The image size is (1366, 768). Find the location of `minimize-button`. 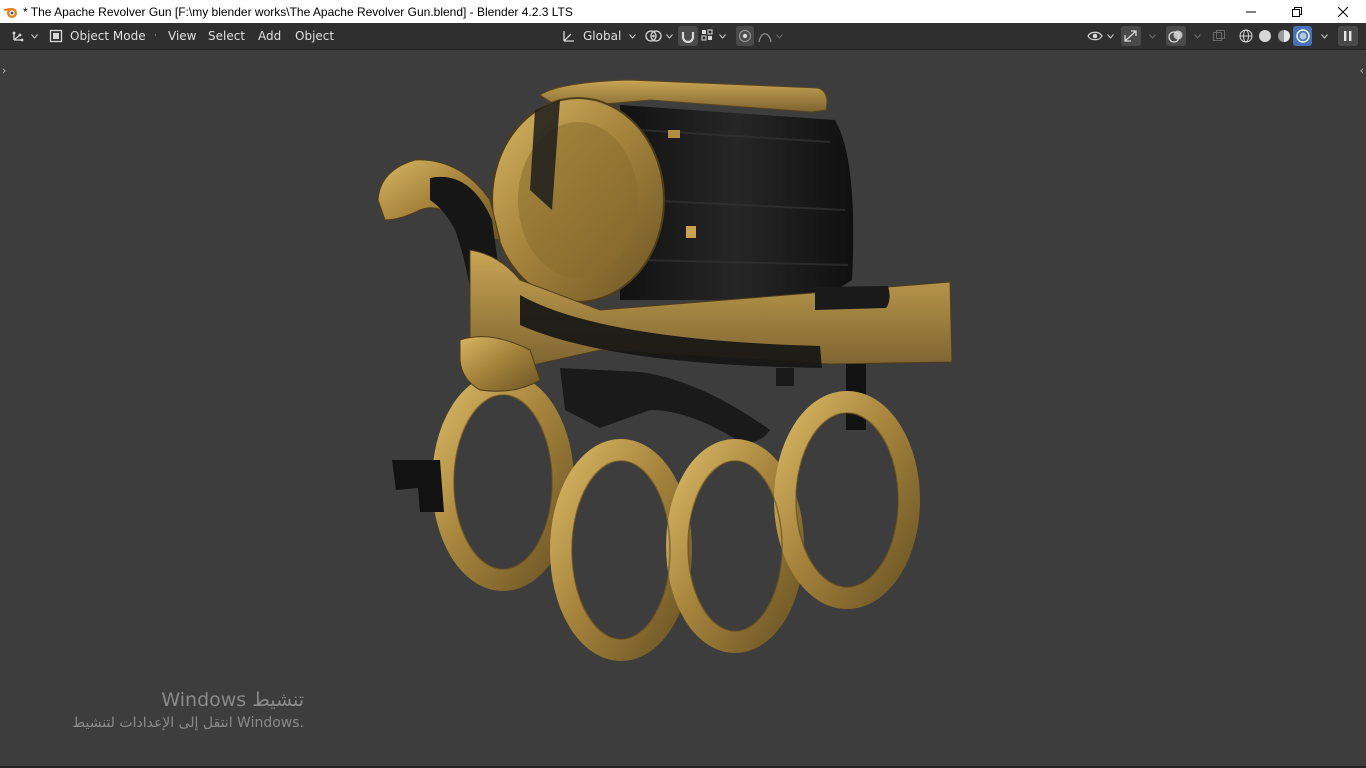

minimize-button is located at coordinates (1251, 11).